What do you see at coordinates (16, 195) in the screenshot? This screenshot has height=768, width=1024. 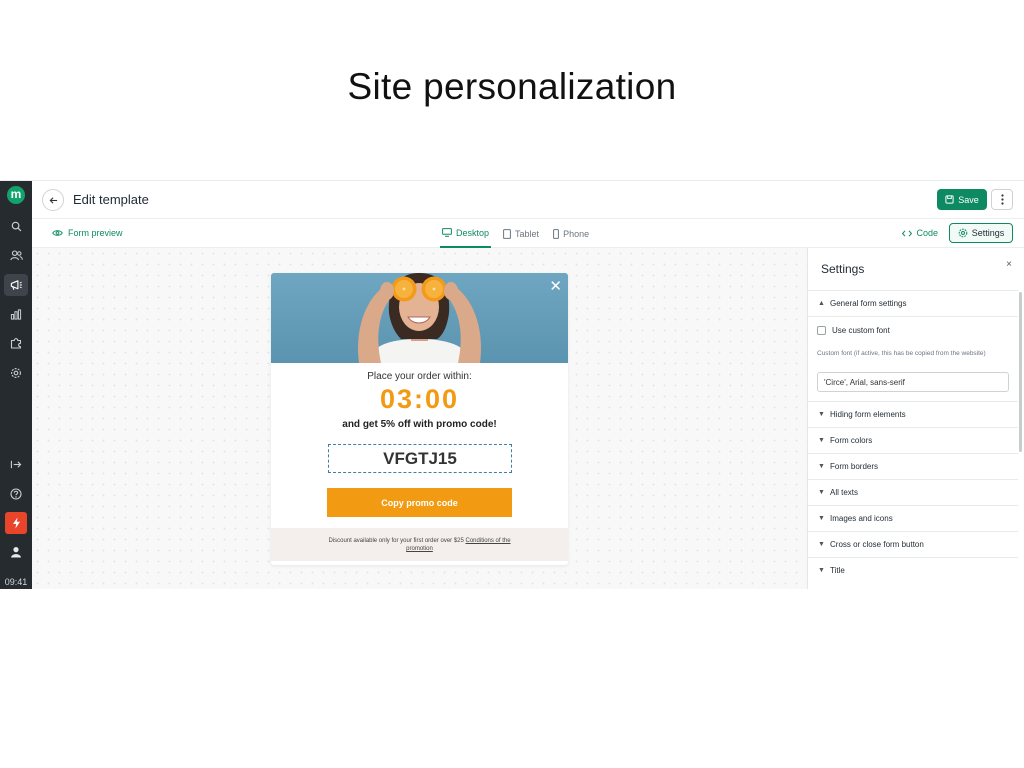 I see `app-logo: m` at bounding box center [16, 195].